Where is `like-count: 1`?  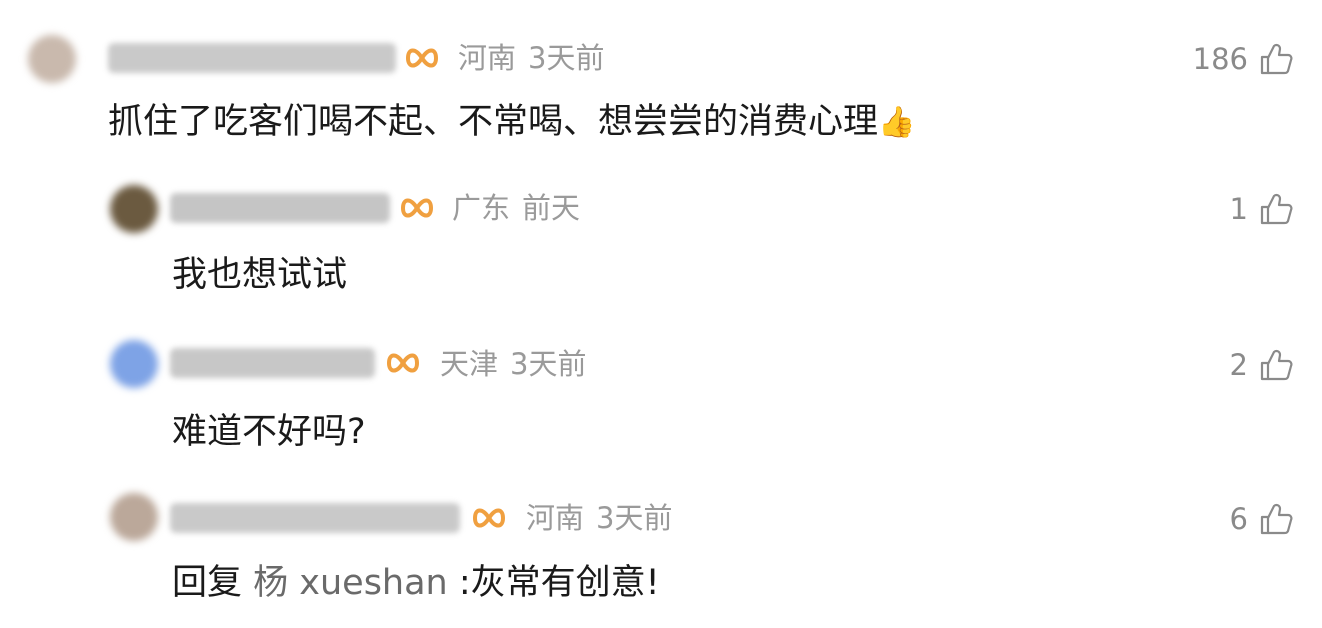
like-count: 1 is located at coordinates (1238, 209).